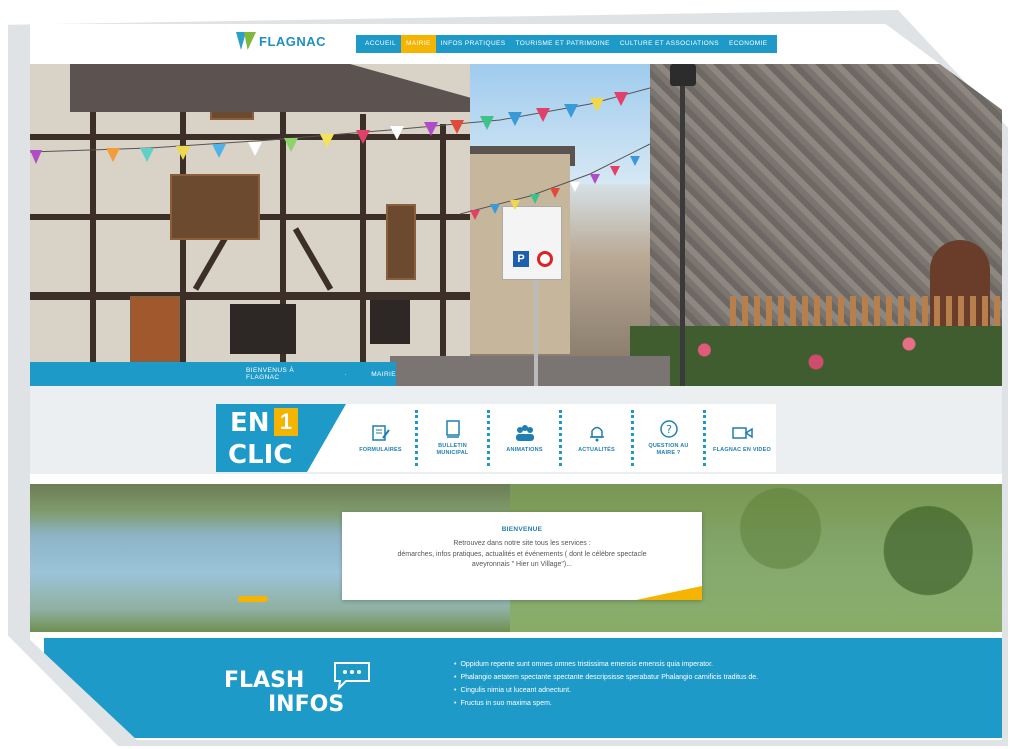 This screenshot has height=749, width=1011. I want to click on nav-item-economie: ECONOMIE, so click(748, 44).